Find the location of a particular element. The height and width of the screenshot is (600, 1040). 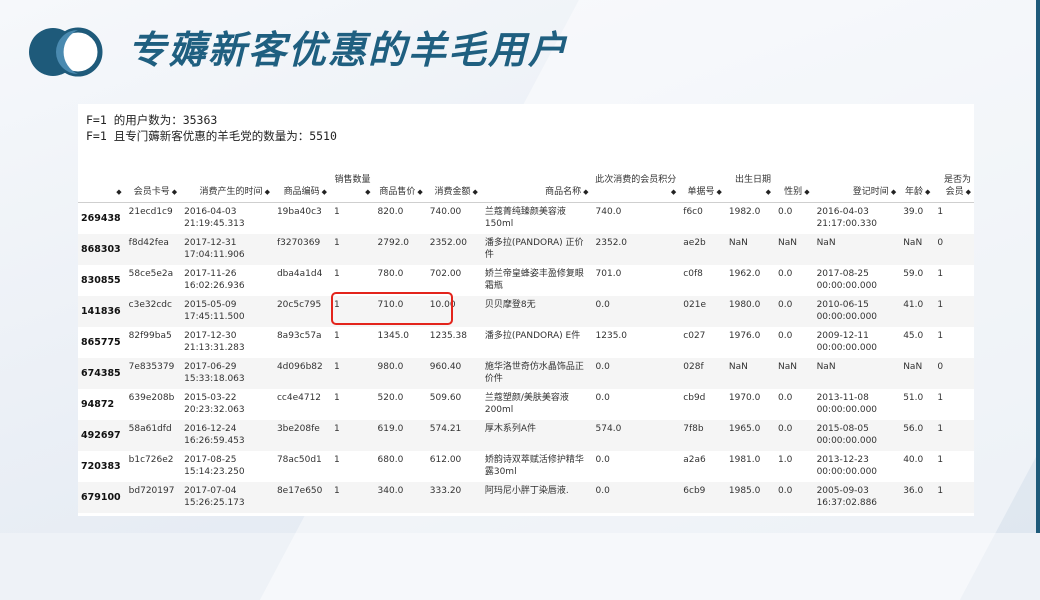

table-cell-member: 0 is located at coordinates (953, 373).